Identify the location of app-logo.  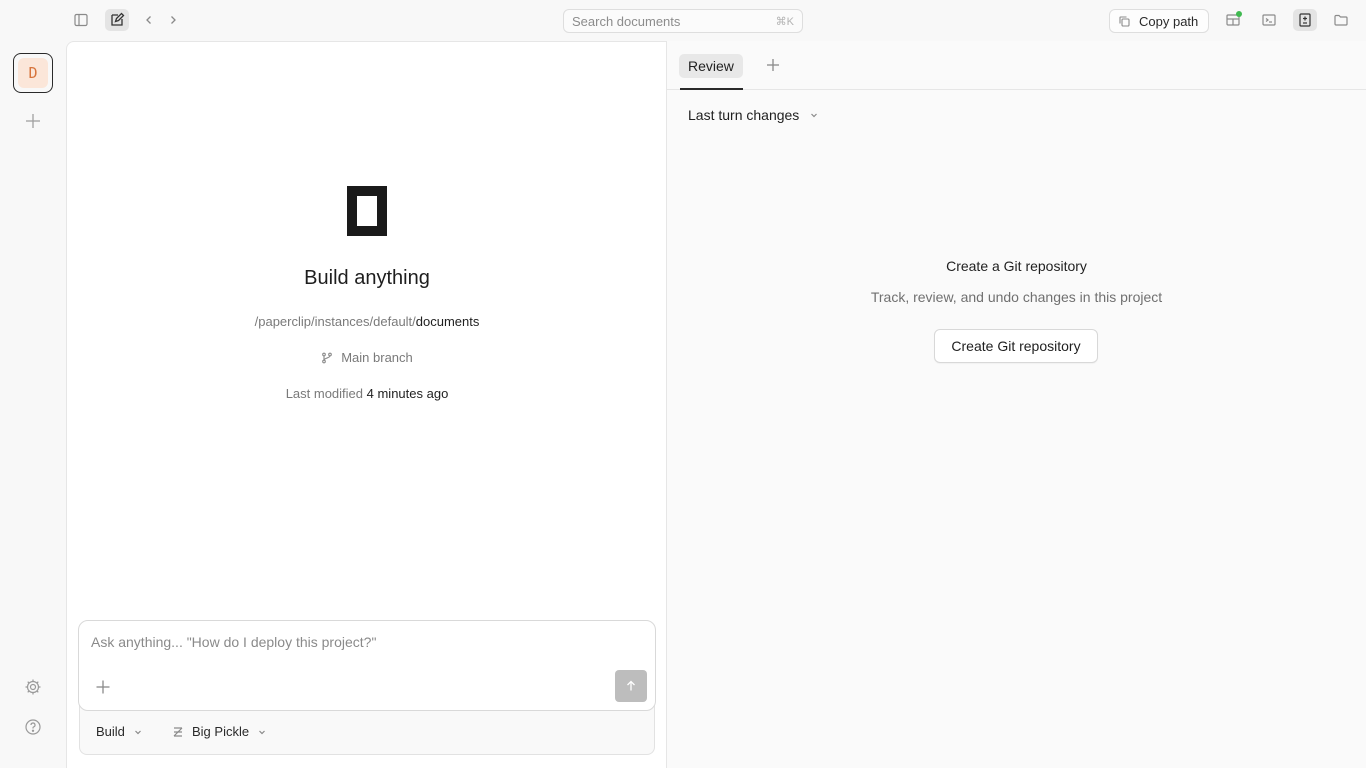
(367, 211).